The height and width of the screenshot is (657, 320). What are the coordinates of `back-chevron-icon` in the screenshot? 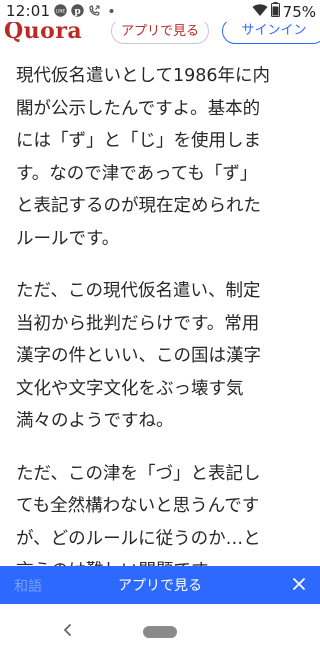 It's located at (68, 630).